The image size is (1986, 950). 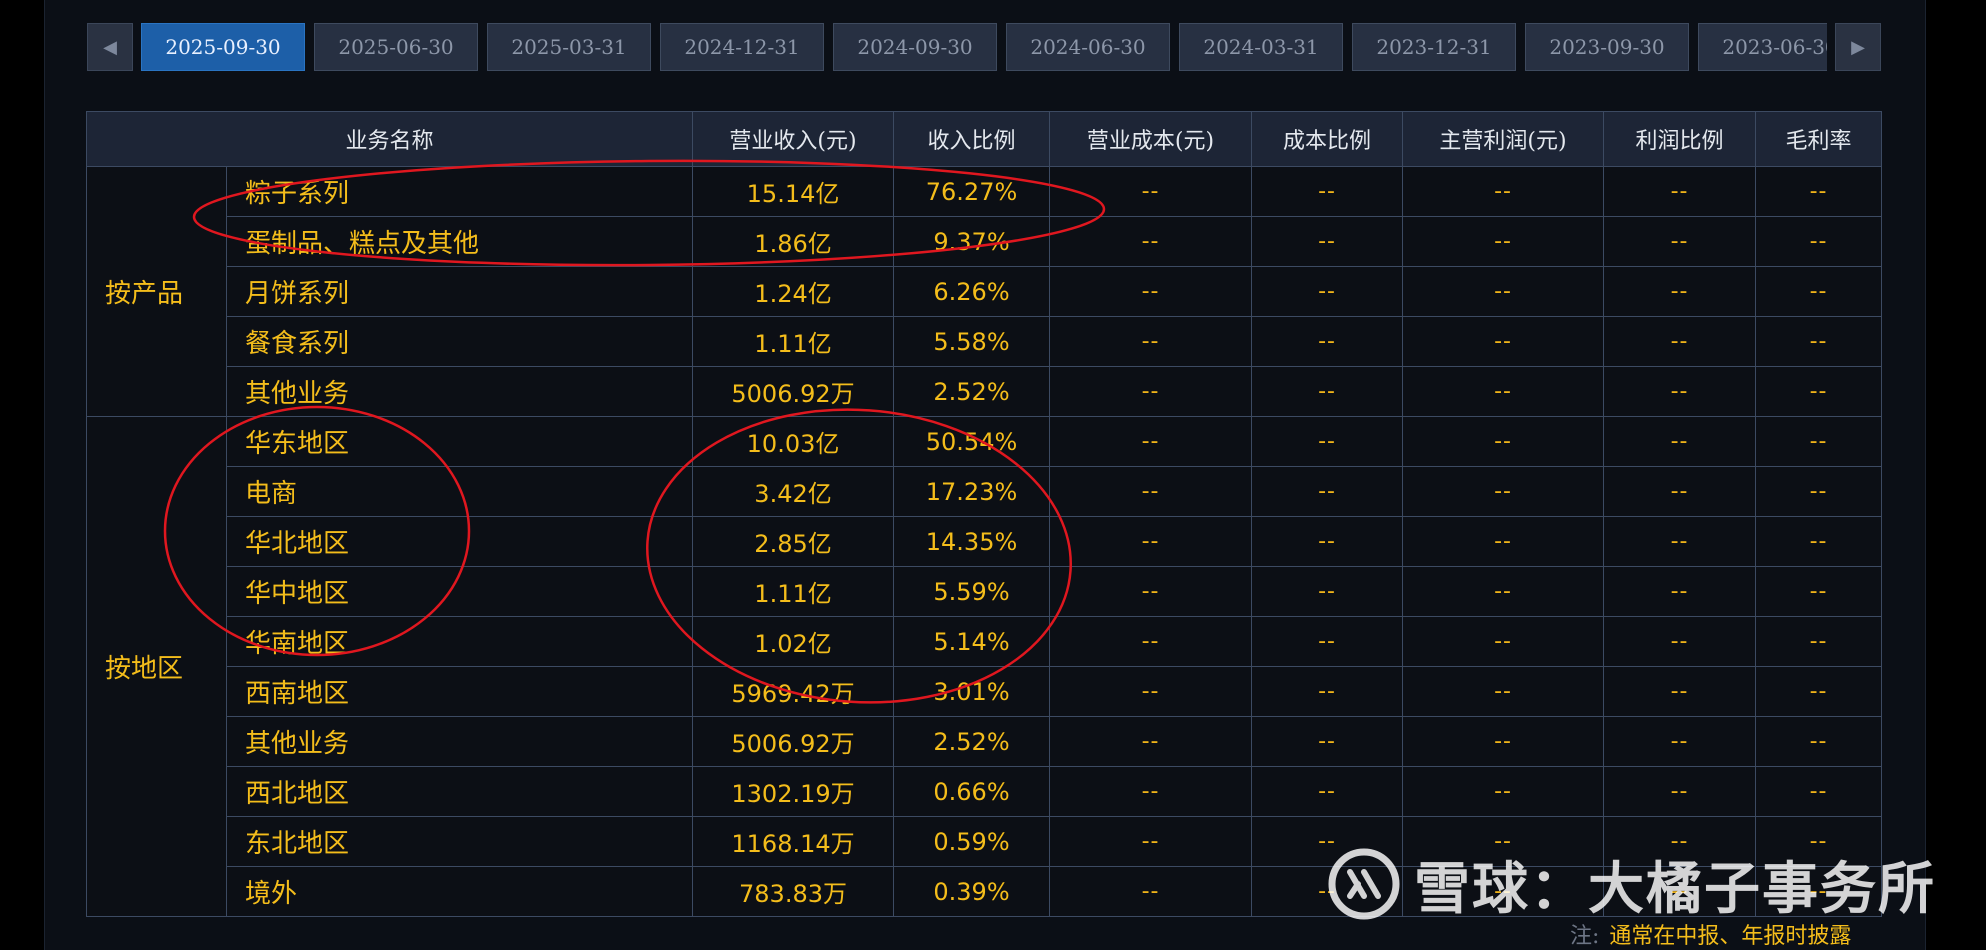 What do you see at coordinates (1730, 936) in the screenshot?
I see `footnote-text: 通常在中报、年报时披露` at bounding box center [1730, 936].